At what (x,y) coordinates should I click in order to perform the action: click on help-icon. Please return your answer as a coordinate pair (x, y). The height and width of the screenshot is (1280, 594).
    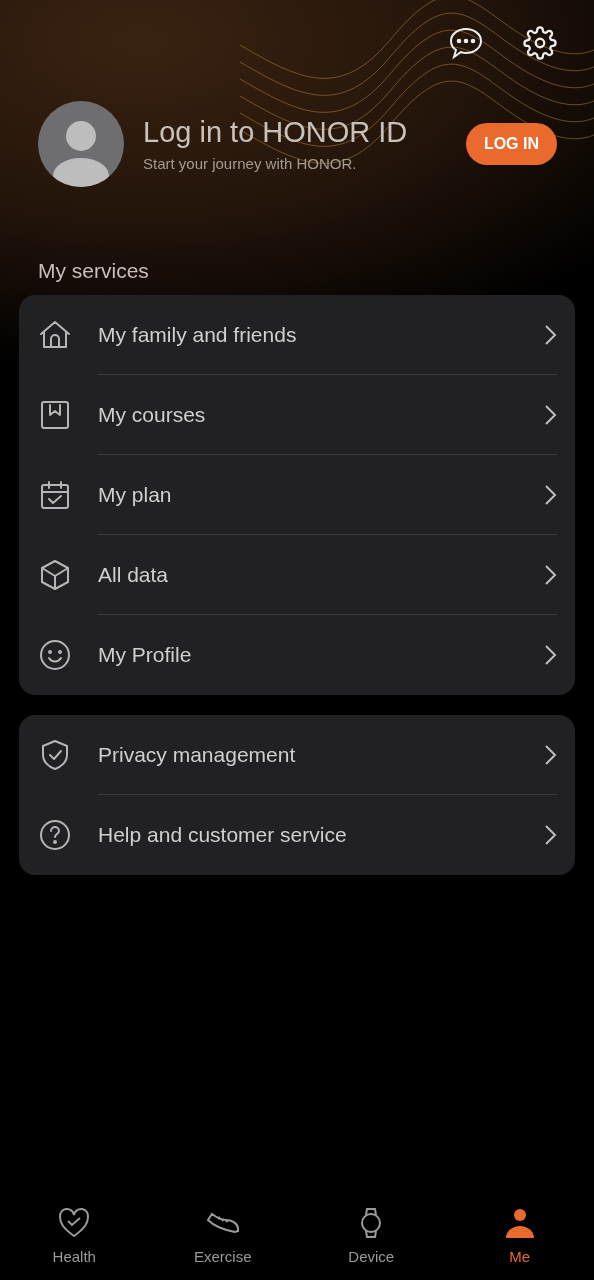
    Looking at the image, I should click on (55, 835).